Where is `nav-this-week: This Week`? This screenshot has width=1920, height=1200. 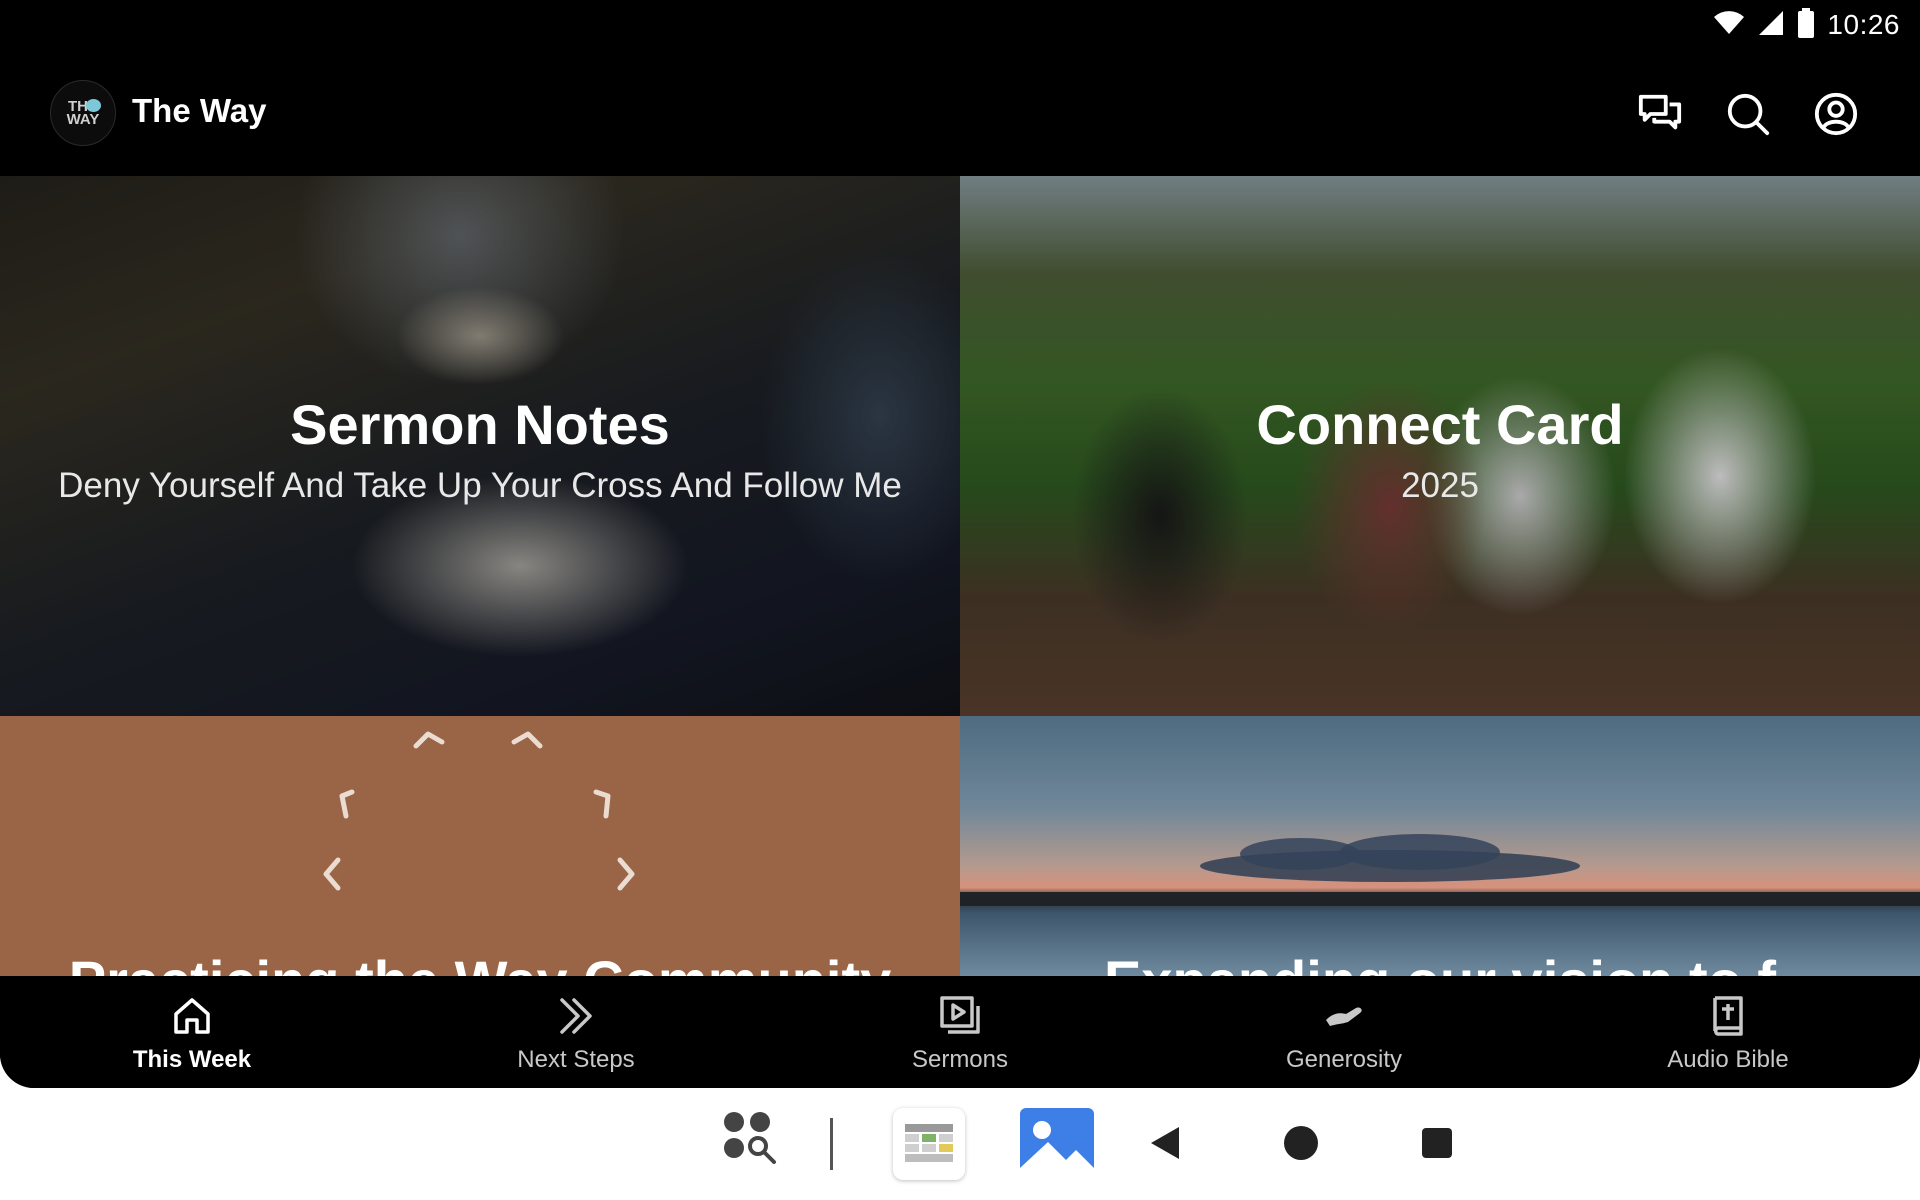 nav-this-week: This Week is located at coordinates (192, 1032).